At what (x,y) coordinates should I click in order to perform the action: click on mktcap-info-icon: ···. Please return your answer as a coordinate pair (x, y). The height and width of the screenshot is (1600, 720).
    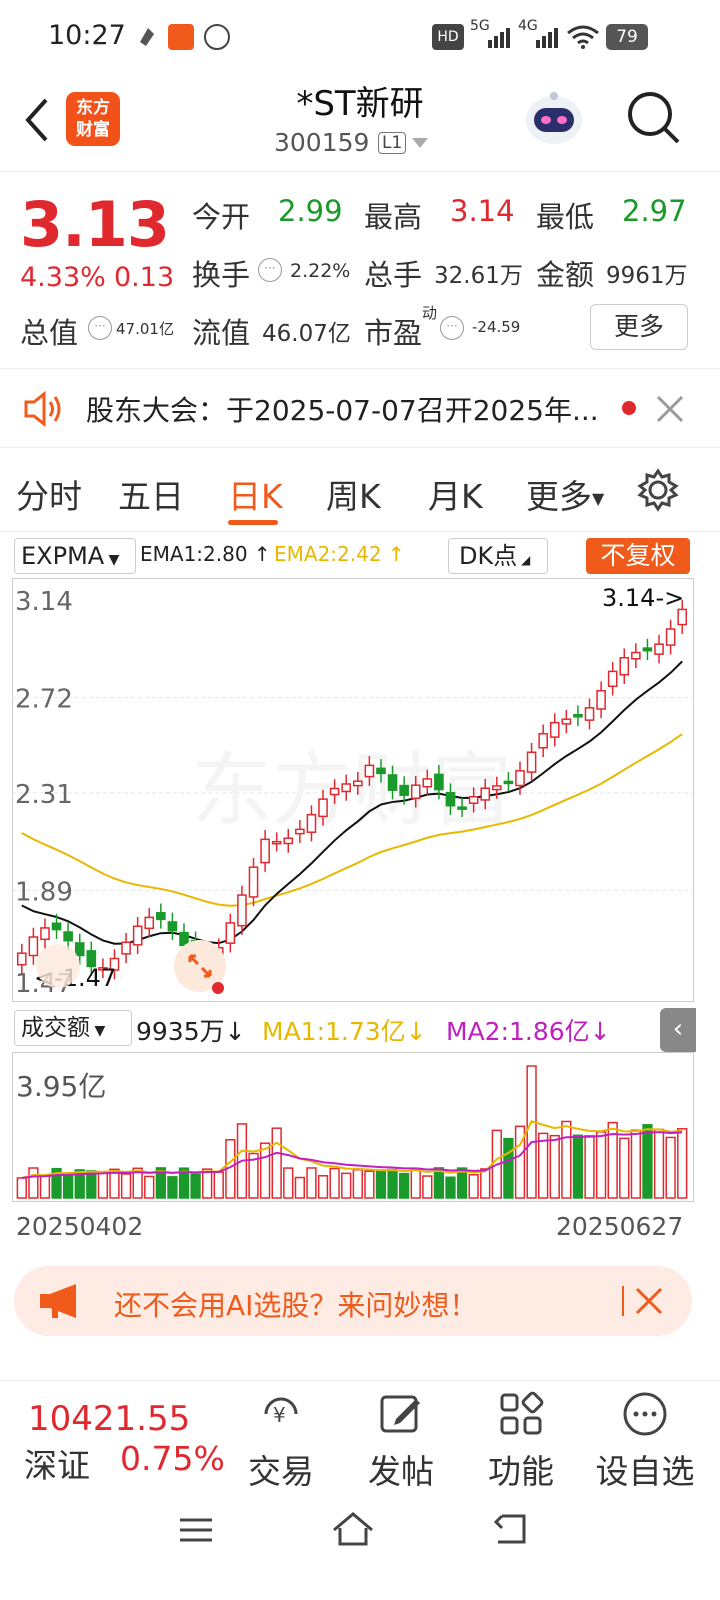
    Looking at the image, I should click on (100, 328).